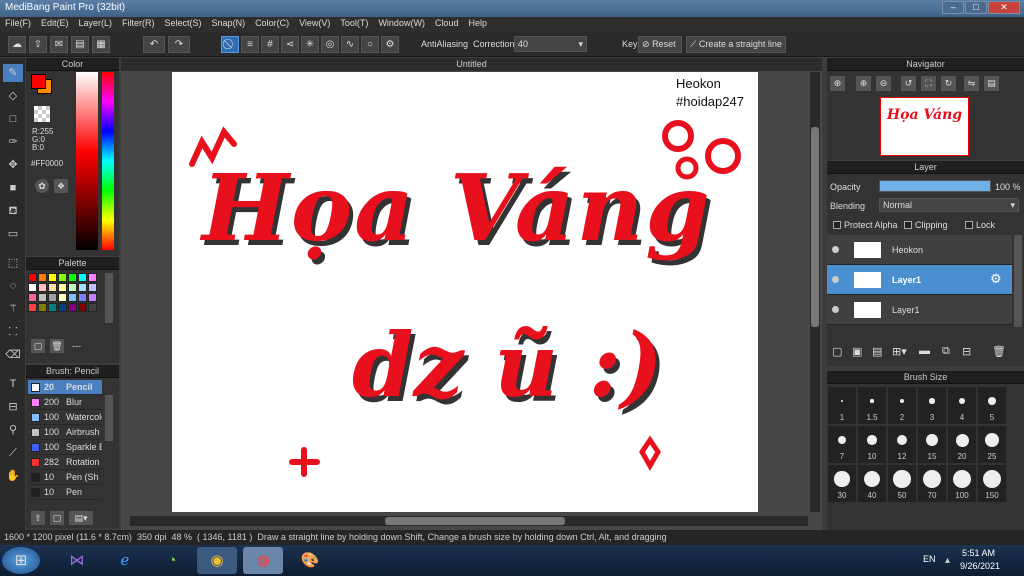 The height and width of the screenshot is (576, 1024). Describe the element at coordinates (908, 83) in the screenshot. I see `rotate-left-icon: ↺` at that location.